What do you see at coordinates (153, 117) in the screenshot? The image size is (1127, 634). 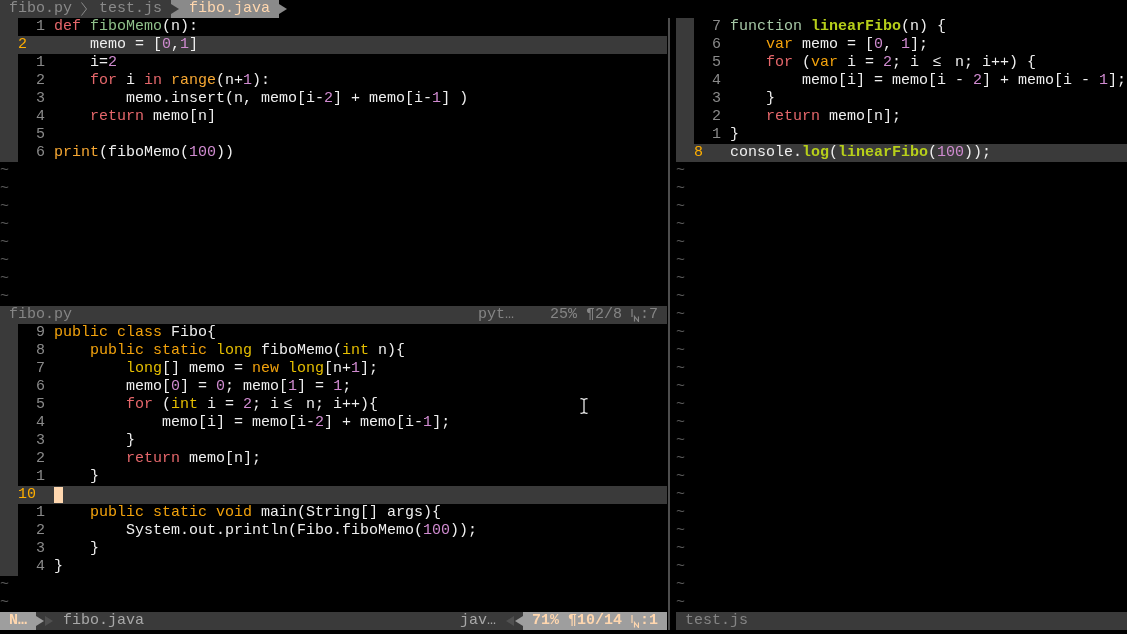 I see `code-line: return memo[n]` at bounding box center [153, 117].